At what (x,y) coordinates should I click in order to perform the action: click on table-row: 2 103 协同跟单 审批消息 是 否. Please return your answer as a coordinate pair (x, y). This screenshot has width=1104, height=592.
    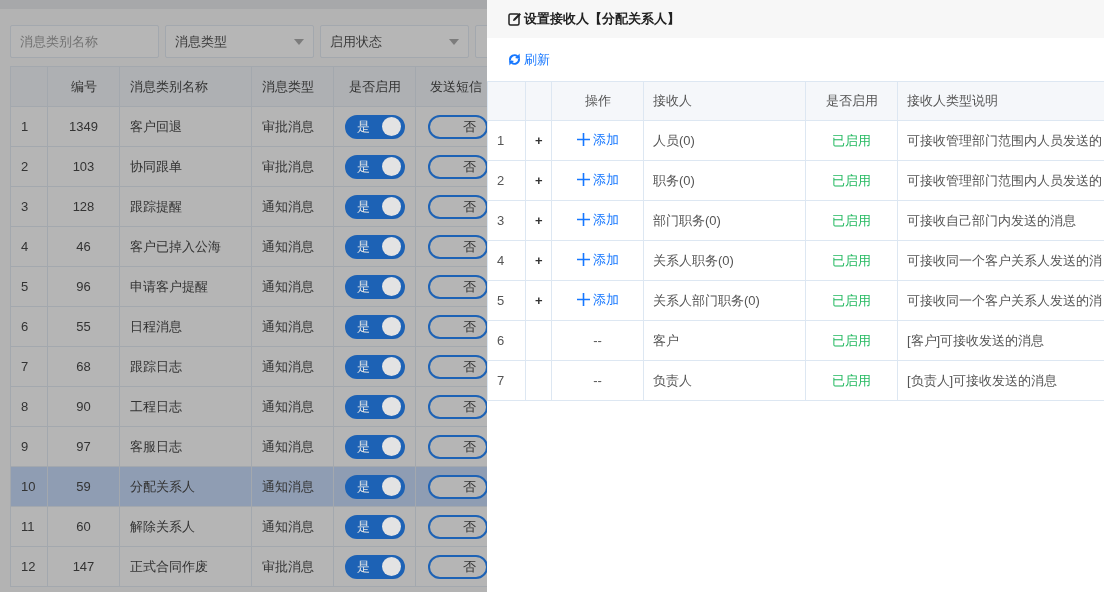
    Looking at the image, I should click on (248, 166).